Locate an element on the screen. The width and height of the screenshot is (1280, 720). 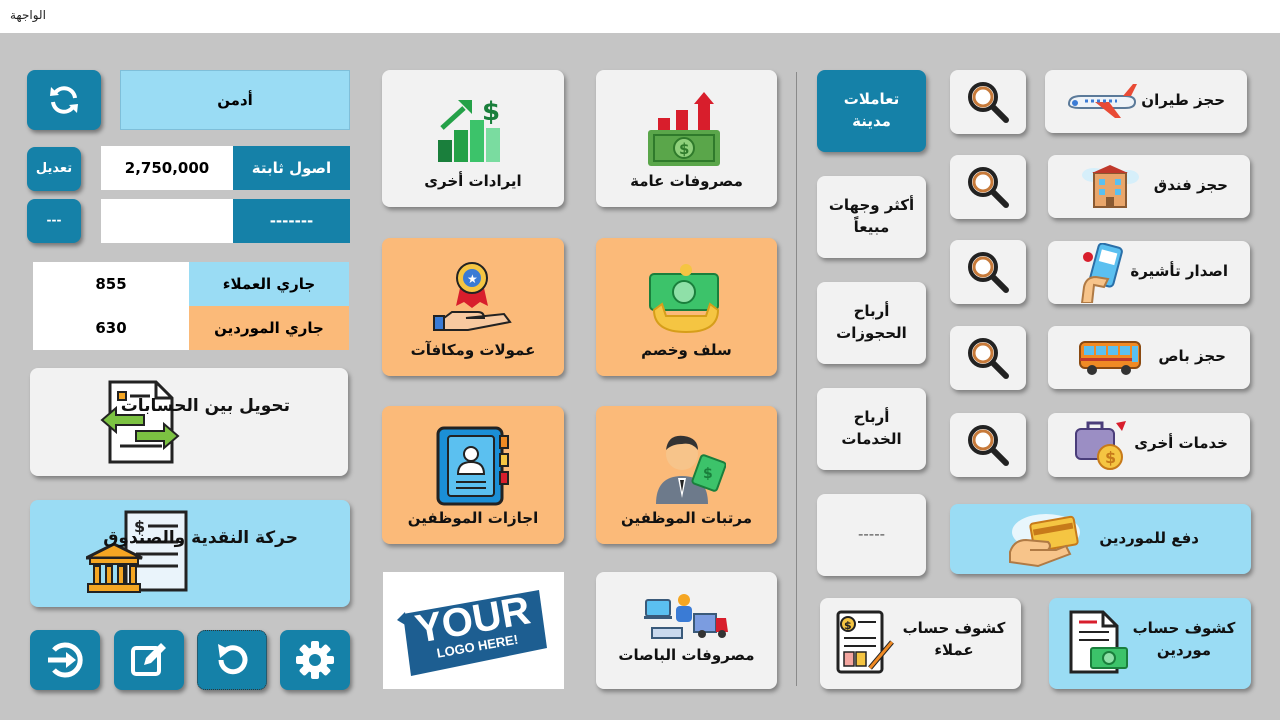
transfer-accounts-label: تحويل بين الحسابات is located at coordinates (205, 406).